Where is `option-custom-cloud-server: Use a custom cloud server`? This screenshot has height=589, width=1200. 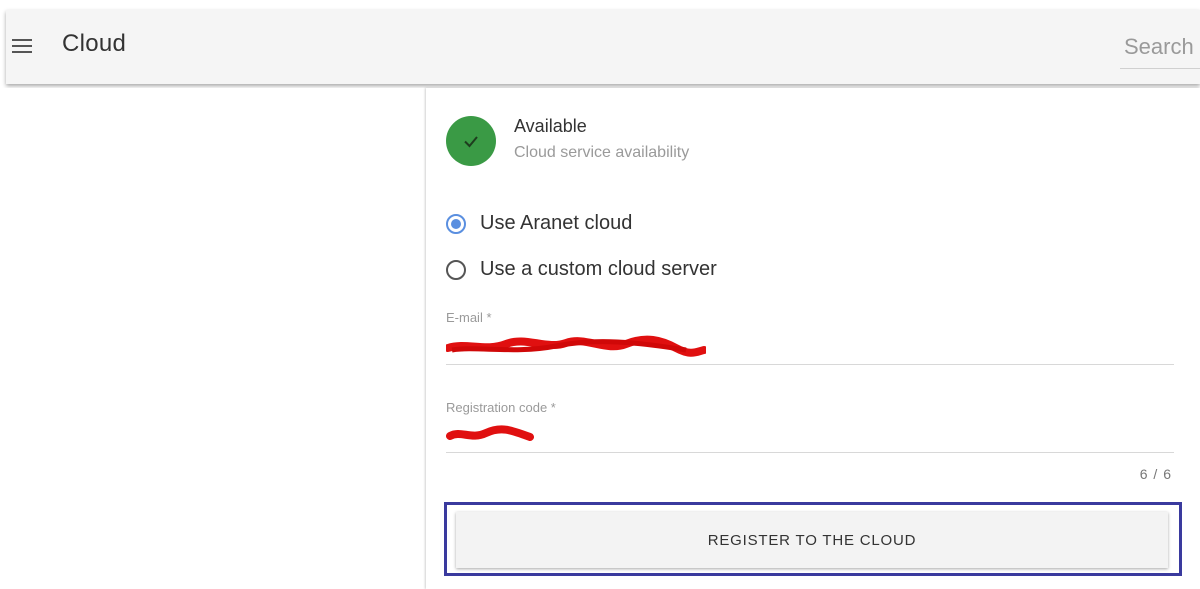 option-custom-cloud-server: Use a custom cloud server is located at coordinates (581, 269).